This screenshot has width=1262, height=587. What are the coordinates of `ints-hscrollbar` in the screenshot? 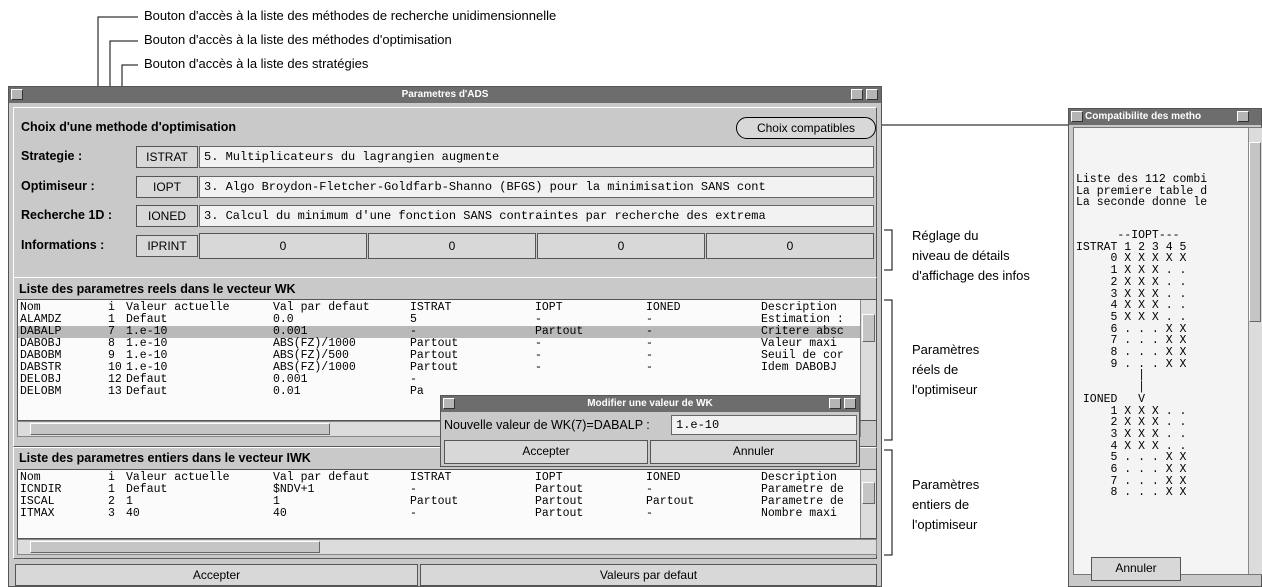 It's located at (447, 547).